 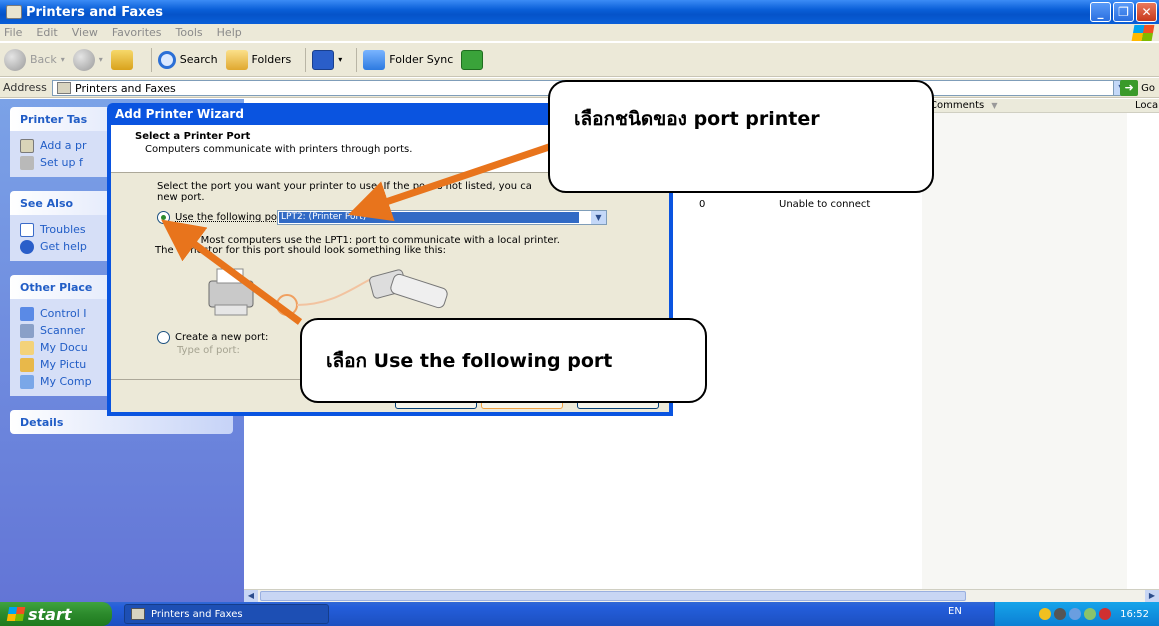 I want to click on horizontal-scrollbar: ◀ ▶, so click(x=701, y=595).